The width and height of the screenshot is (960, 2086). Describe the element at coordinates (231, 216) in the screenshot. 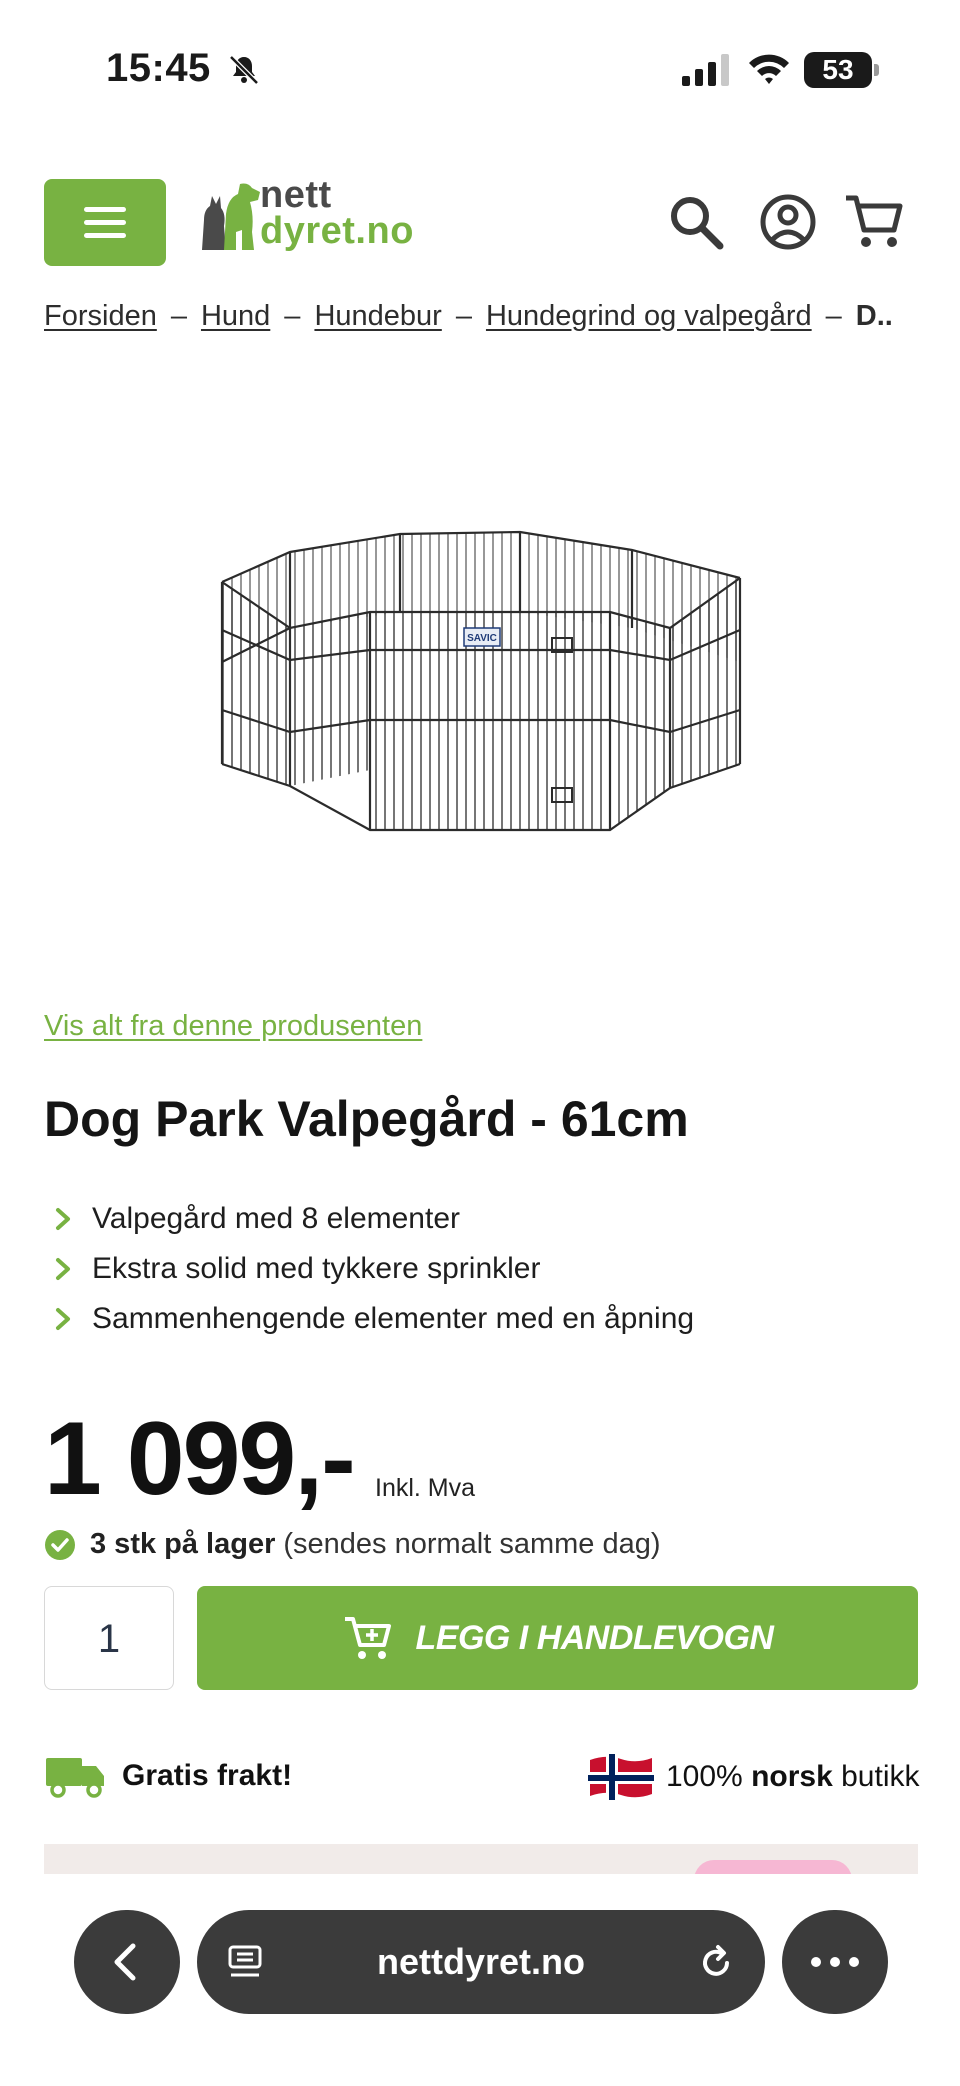

I see `pets-logo-icon` at that location.